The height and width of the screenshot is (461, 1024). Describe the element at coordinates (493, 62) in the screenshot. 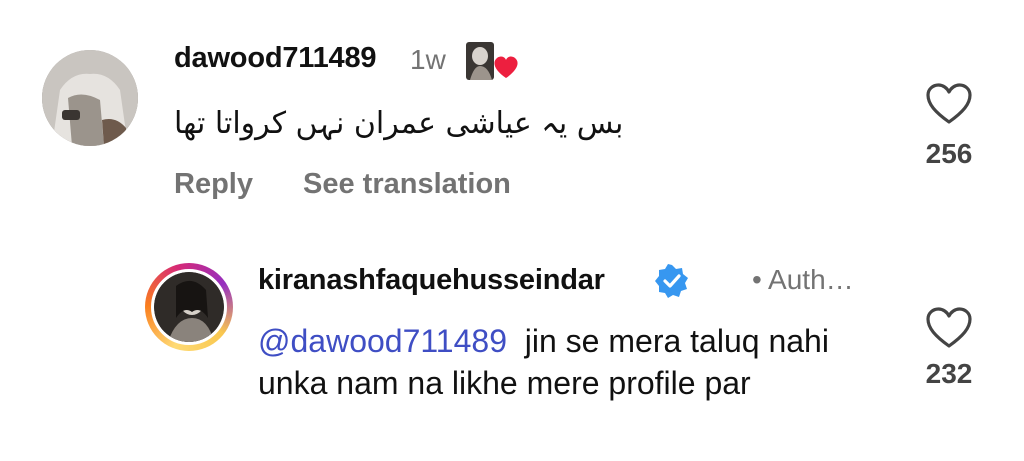

I see `photo-heart-sticker-icon` at that location.